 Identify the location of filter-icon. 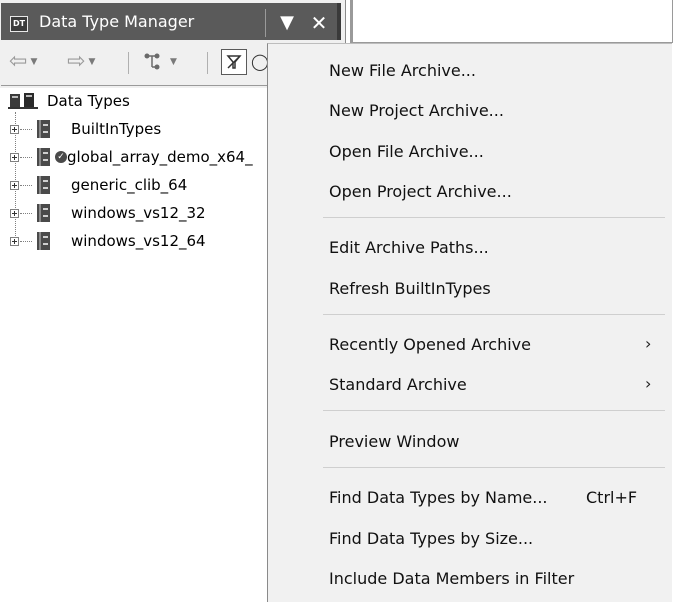
(234, 62).